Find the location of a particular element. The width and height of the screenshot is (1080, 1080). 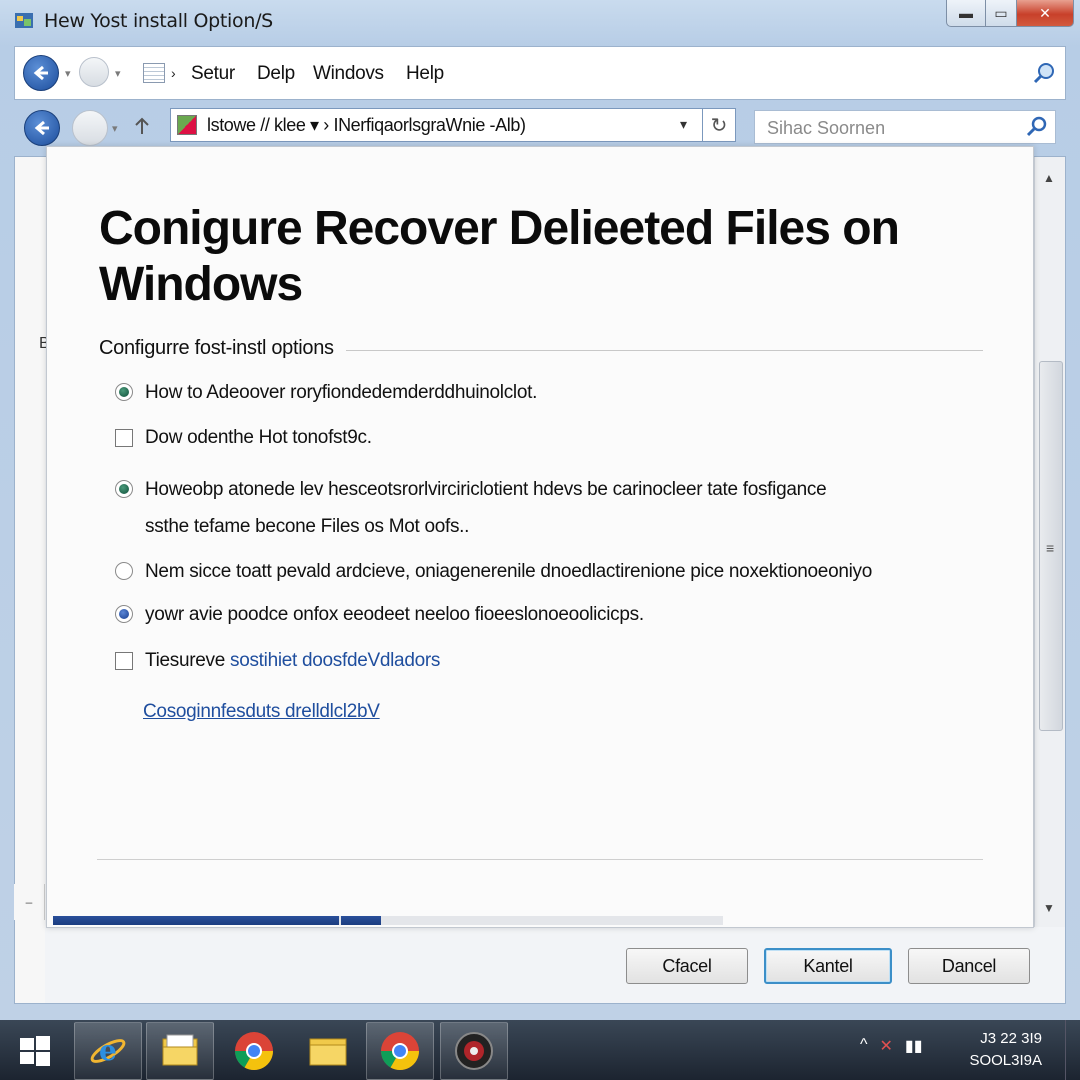

clock-date: SOOL3I9A is located at coordinates (1005, 1060).